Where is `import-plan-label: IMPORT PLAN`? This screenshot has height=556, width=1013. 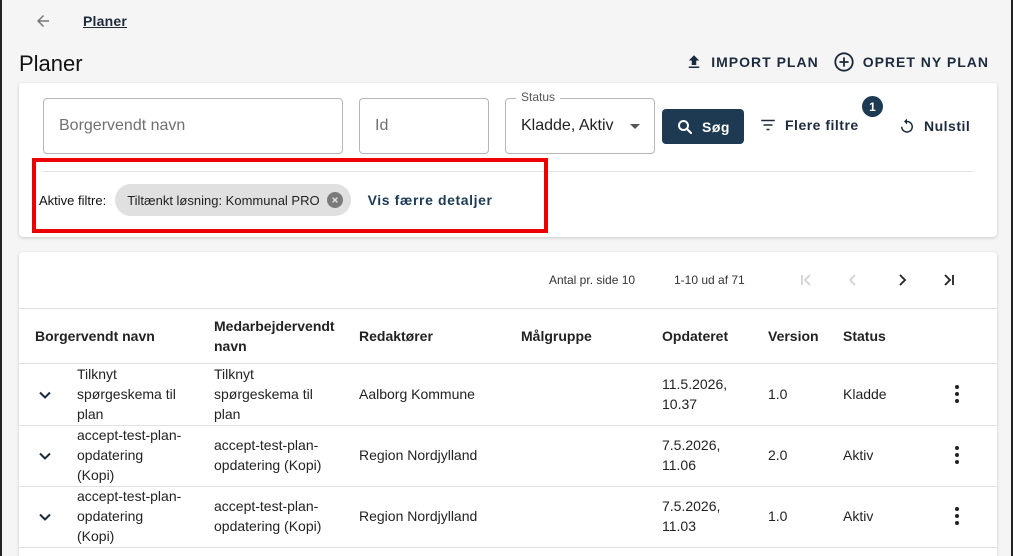
import-plan-label: IMPORT PLAN is located at coordinates (765, 62).